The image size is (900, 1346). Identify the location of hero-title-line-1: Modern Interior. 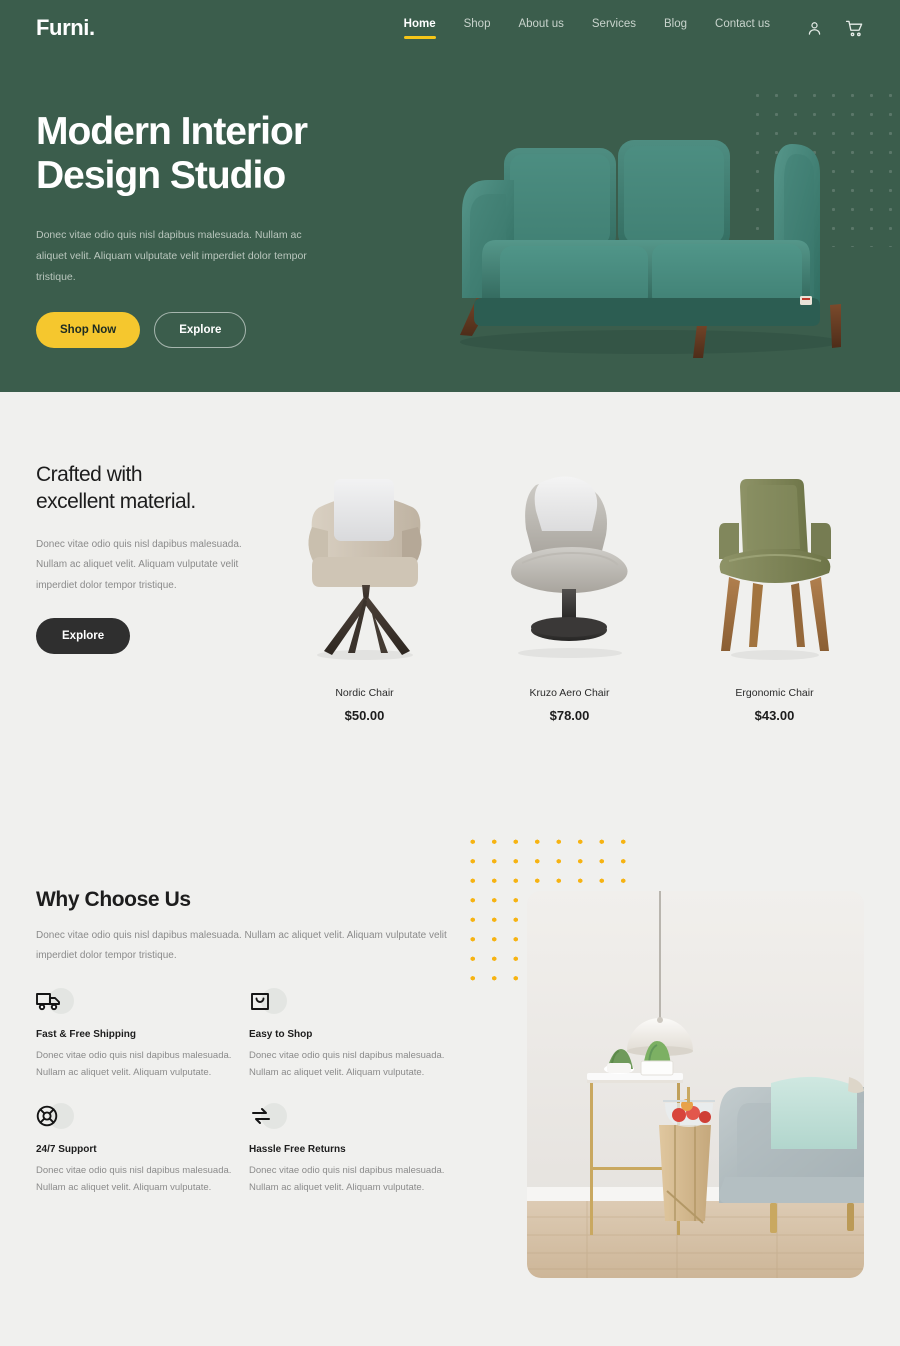
(172, 131).